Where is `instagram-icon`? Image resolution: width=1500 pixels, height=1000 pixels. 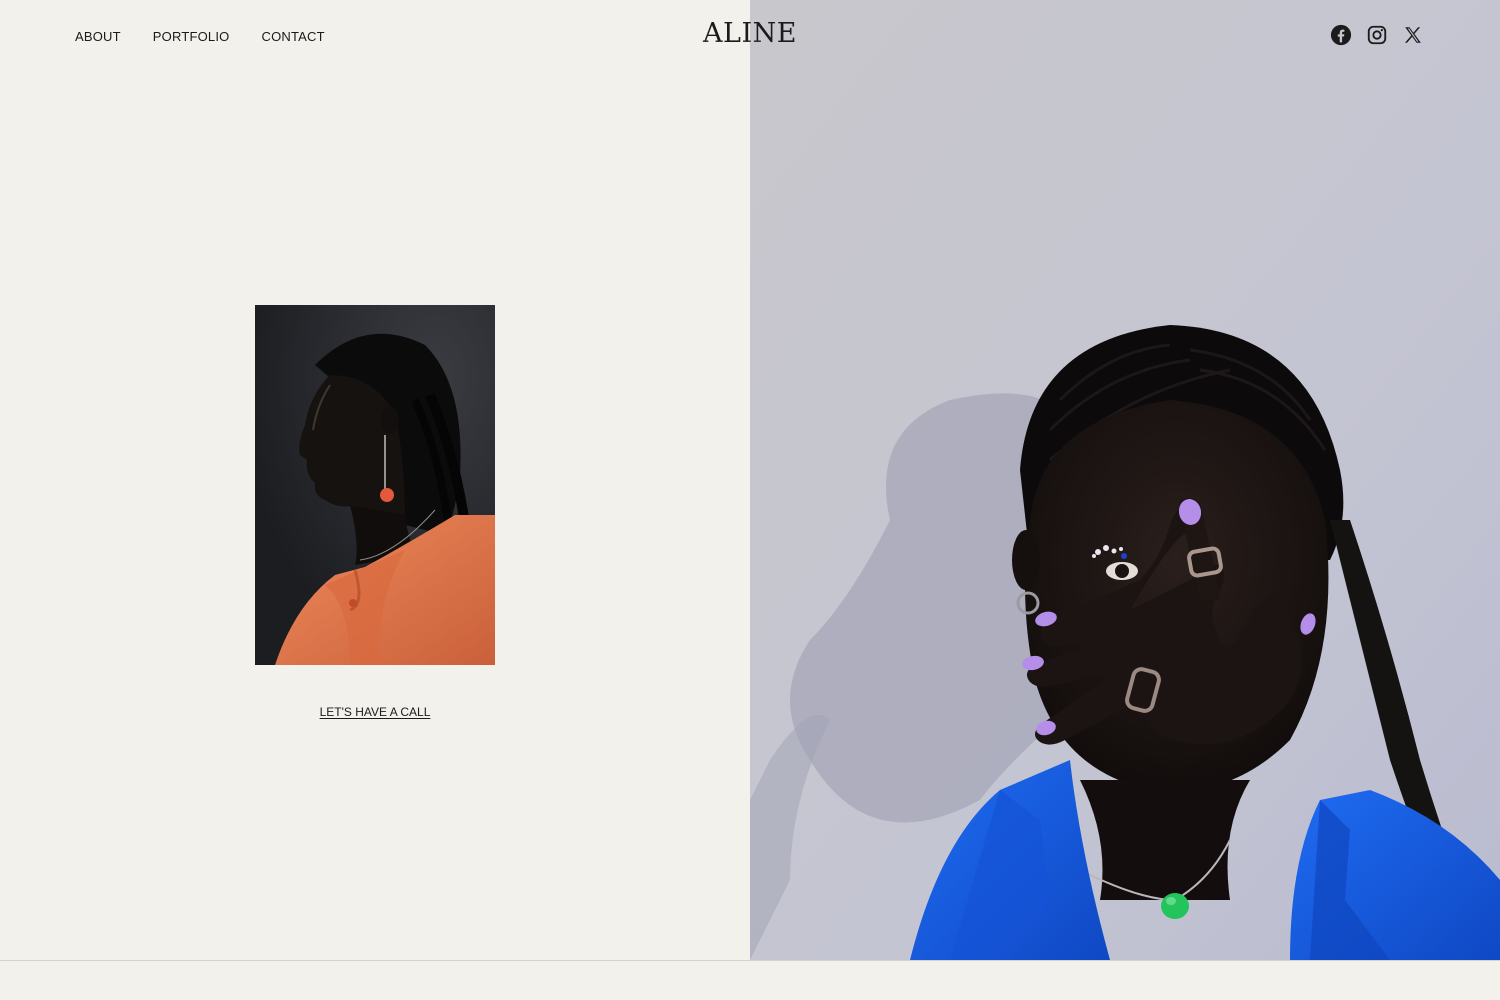
instagram-icon is located at coordinates (1377, 35).